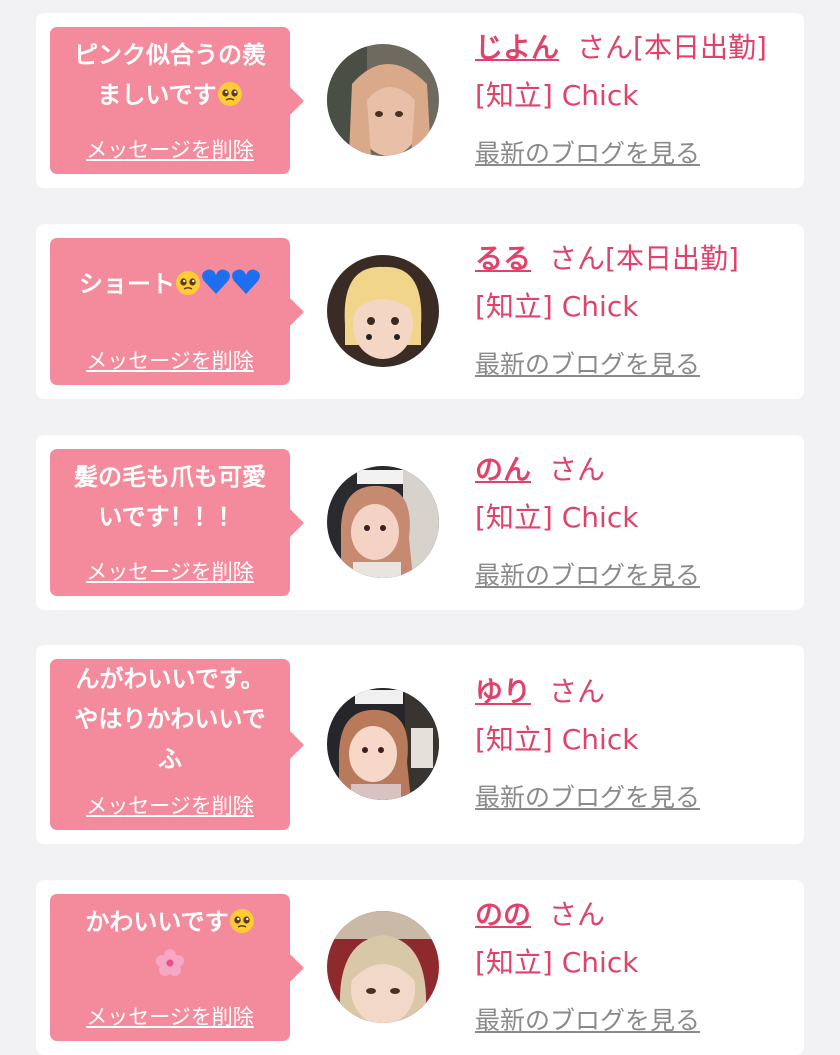 The width and height of the screenshot is (840, 1055). What do you see at coordinates (503, 691) in the screenshot?
I see `girl-name-link: ゆり` at bounding box center [503, 691].